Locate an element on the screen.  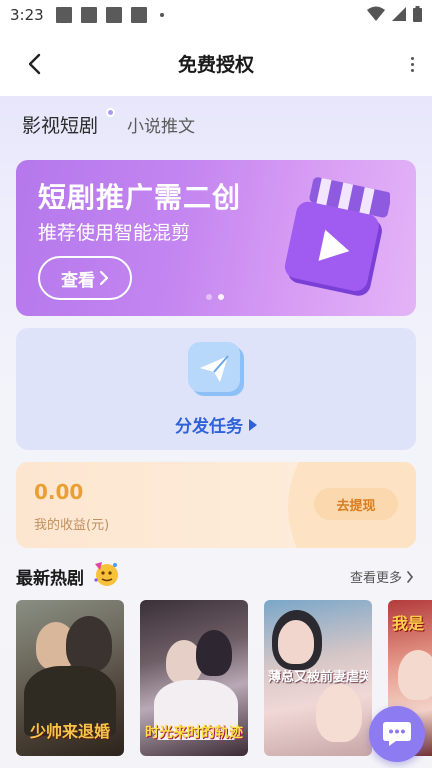
triangle-right-icon is located at coordinates (253, 424).